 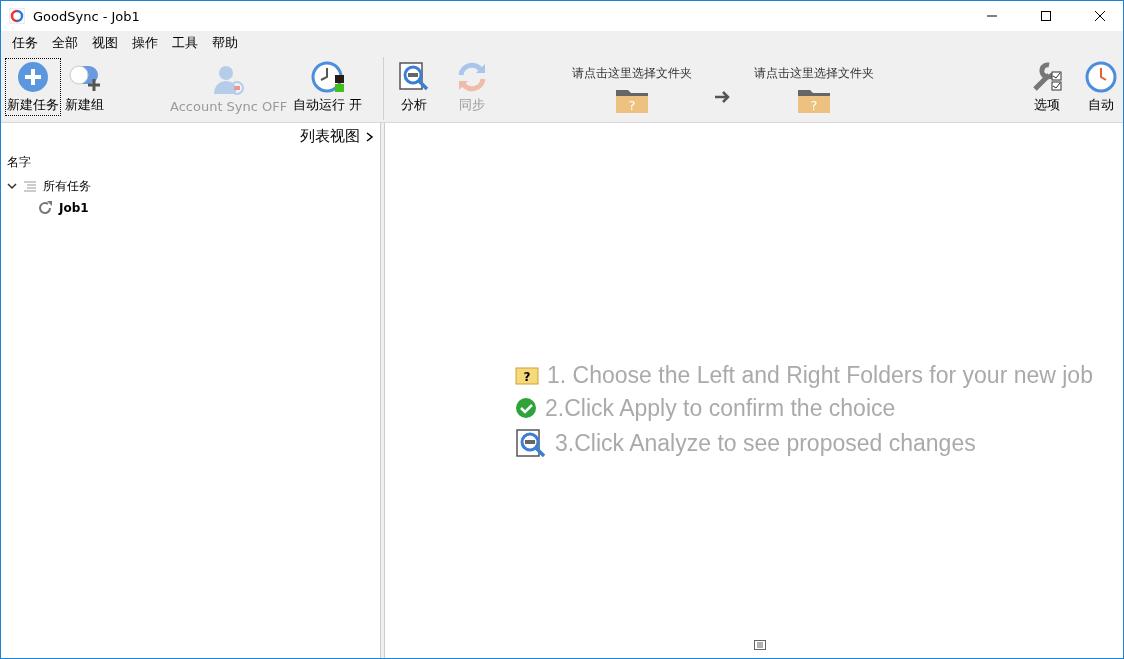 What do you see at coordinates (337, 136) in the screenshot?
I see `list-view-button: 列表视图` at bounding box center [337, 136].